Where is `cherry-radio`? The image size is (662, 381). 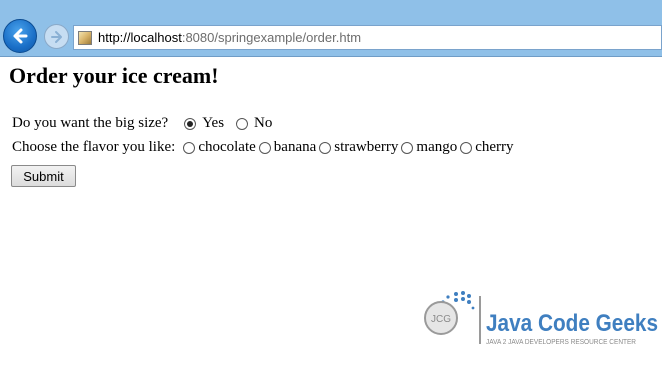
cherry-radio is located at coordinates (466, 147).